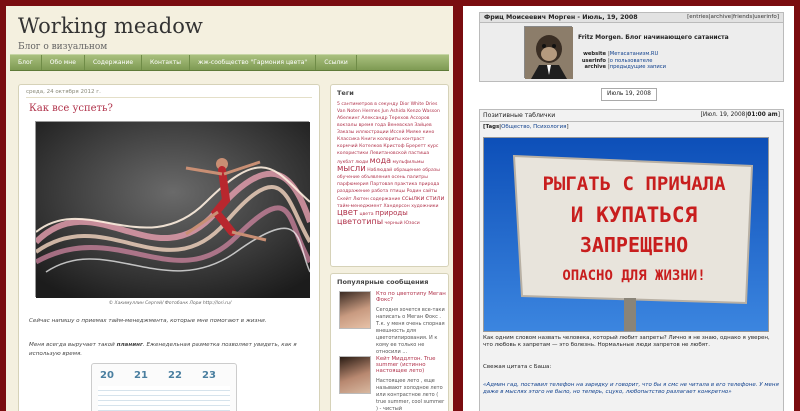 The height and width of the screenshot is (411, 800). What do you see at coordinates (361, 199) in the screenshot?
I see `tag-link: Лютен` at bounding box center [361, 199].